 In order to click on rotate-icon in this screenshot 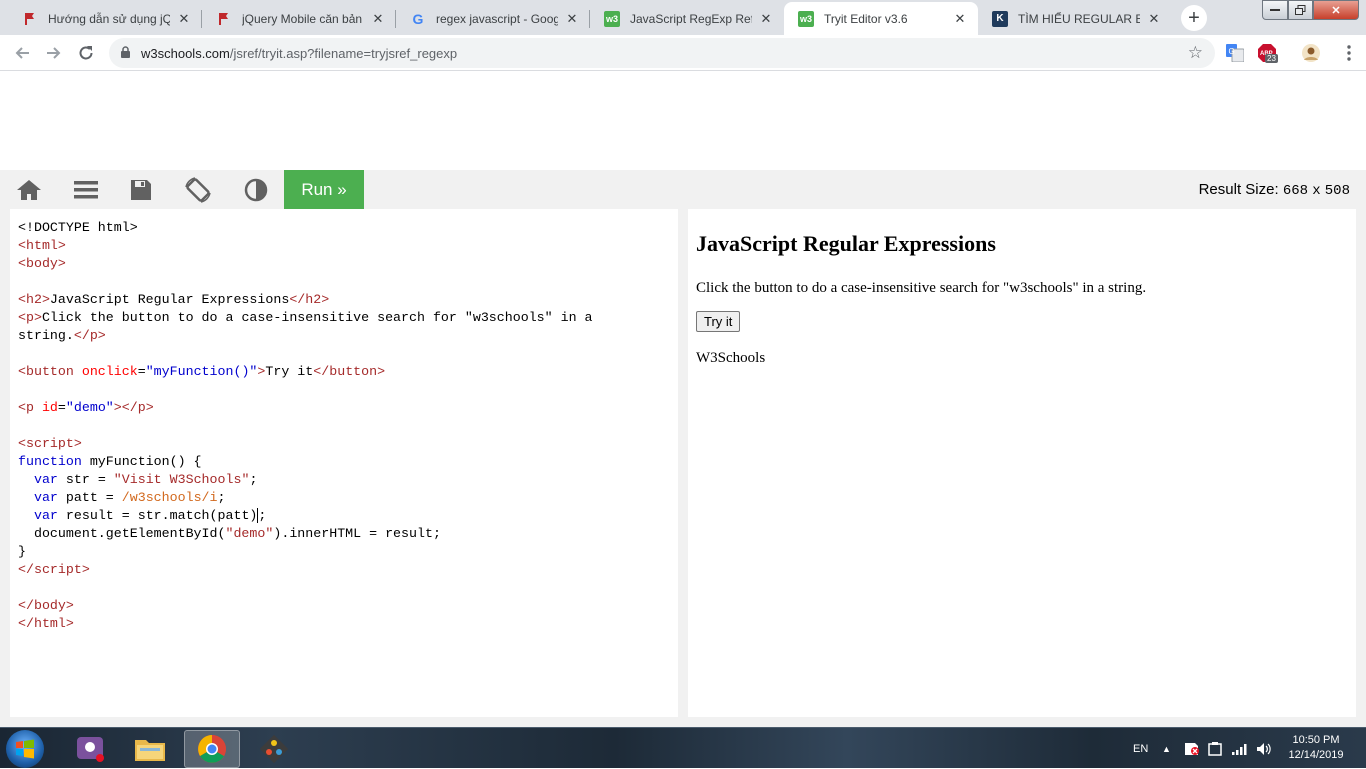, I will do `click(198, 189)`.